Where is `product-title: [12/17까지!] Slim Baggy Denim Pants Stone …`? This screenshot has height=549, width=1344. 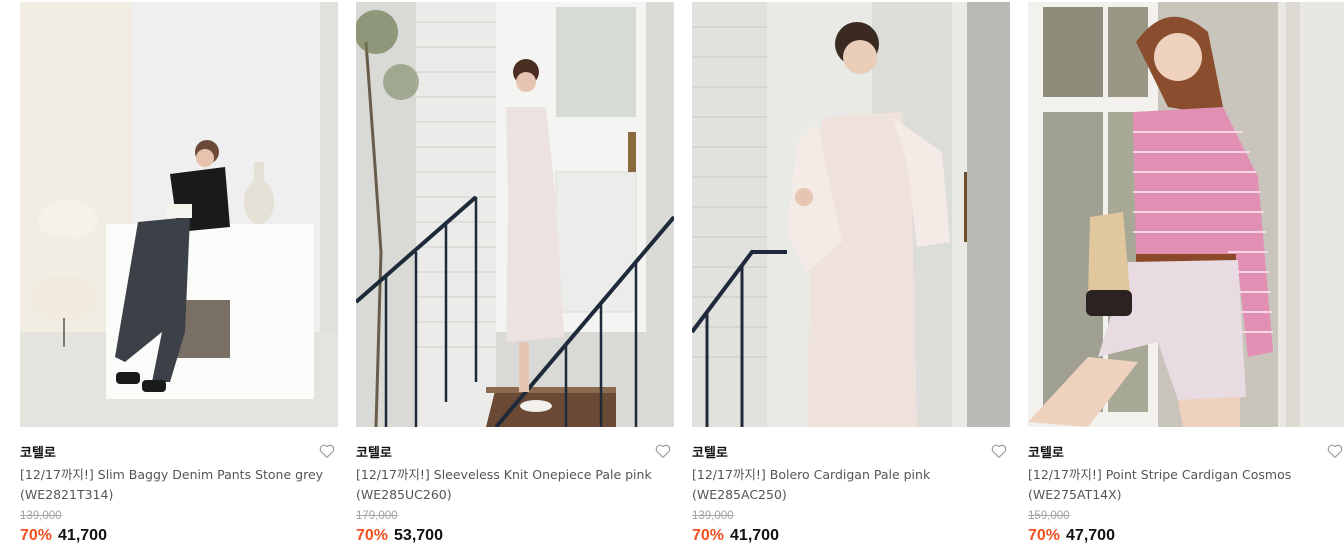 product-title: [12/17까지!] Slim Baggy Denim Pants Stone … is located at coordinates (179, 485).